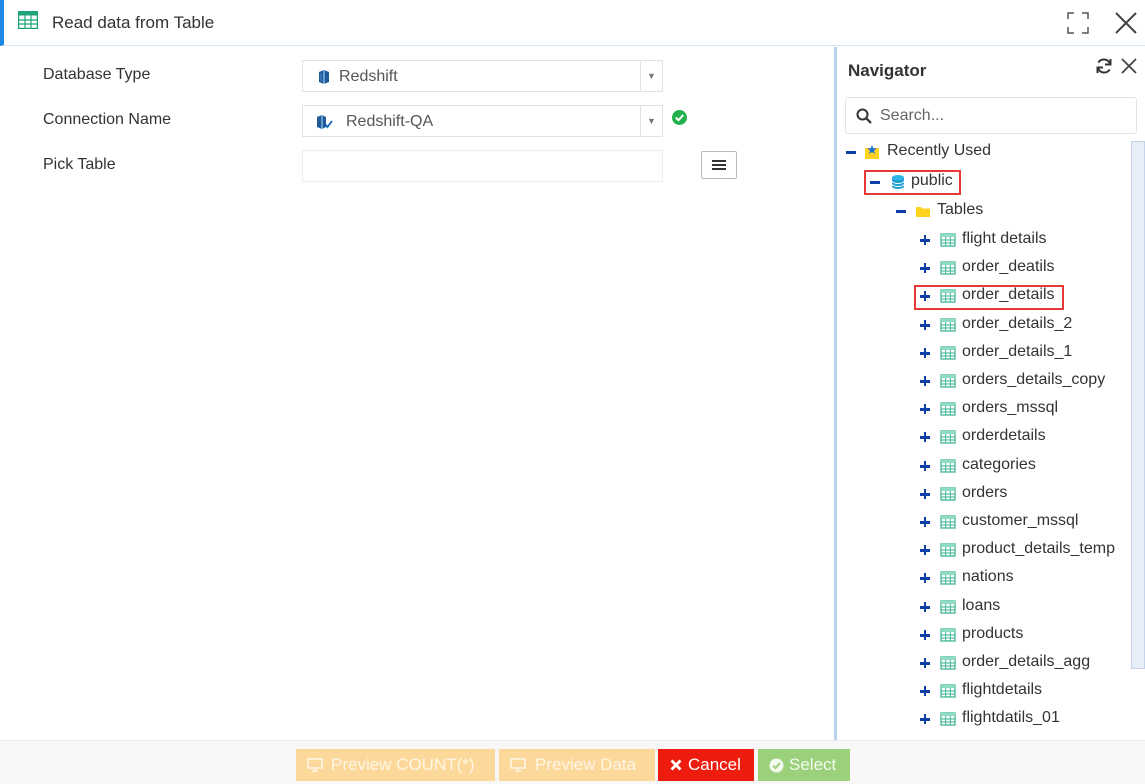 The image size is (1145, 784). I want to click on tree-label: flight details, so click(1004, 238).